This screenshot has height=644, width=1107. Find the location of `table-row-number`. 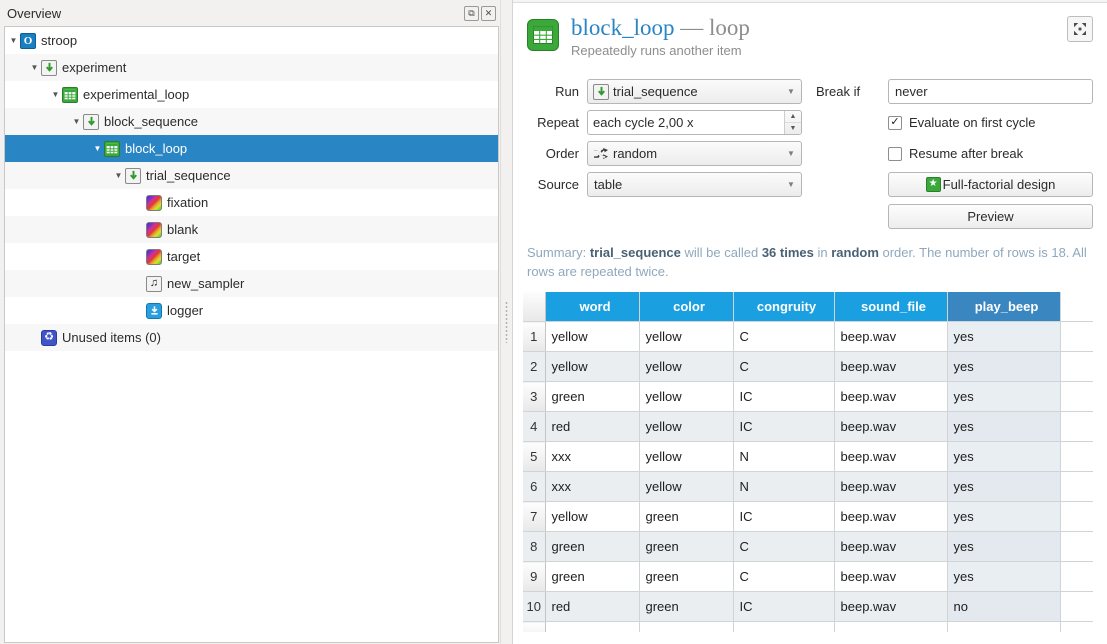

table-row-number is located at coordinates (534, 626).